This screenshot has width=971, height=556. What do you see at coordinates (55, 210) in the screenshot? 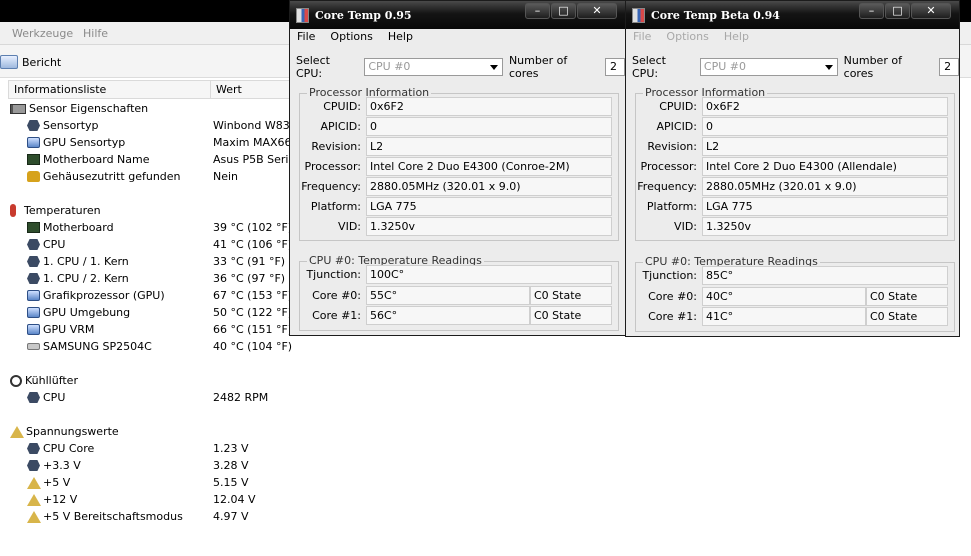
I see `section-header: Temperaturen` at bounding box center [55, 210].